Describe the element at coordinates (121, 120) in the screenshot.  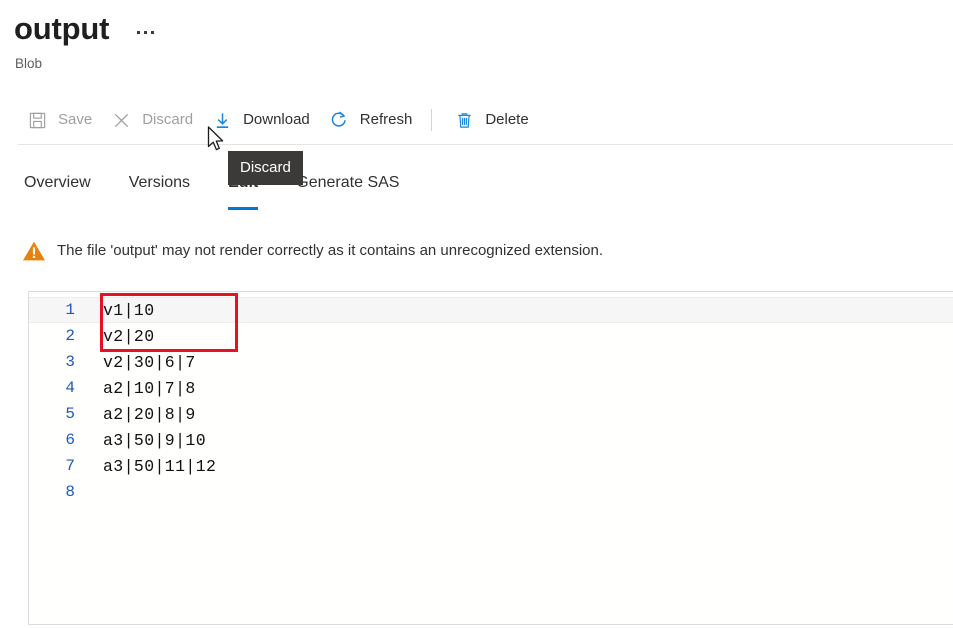
I see `discard-icon` at that location.